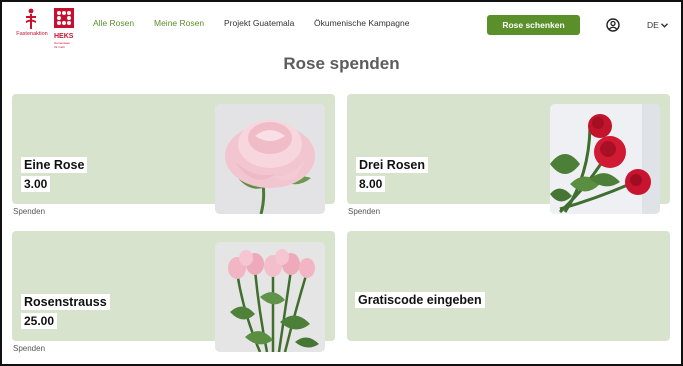 The height and width of the screenshot is (366, 683). What do you see at coordinates (508, 286) in the screenshot?
I see `gratiscode-card: Gratiscode eingeben` at bounding box center [508, 286].